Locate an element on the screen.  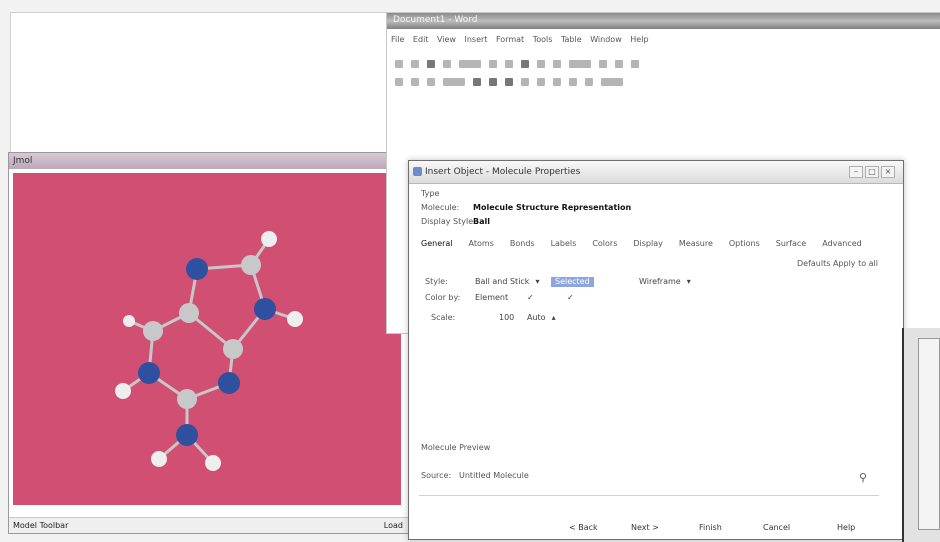
size-dropdown is located at coordinates (454, 82).